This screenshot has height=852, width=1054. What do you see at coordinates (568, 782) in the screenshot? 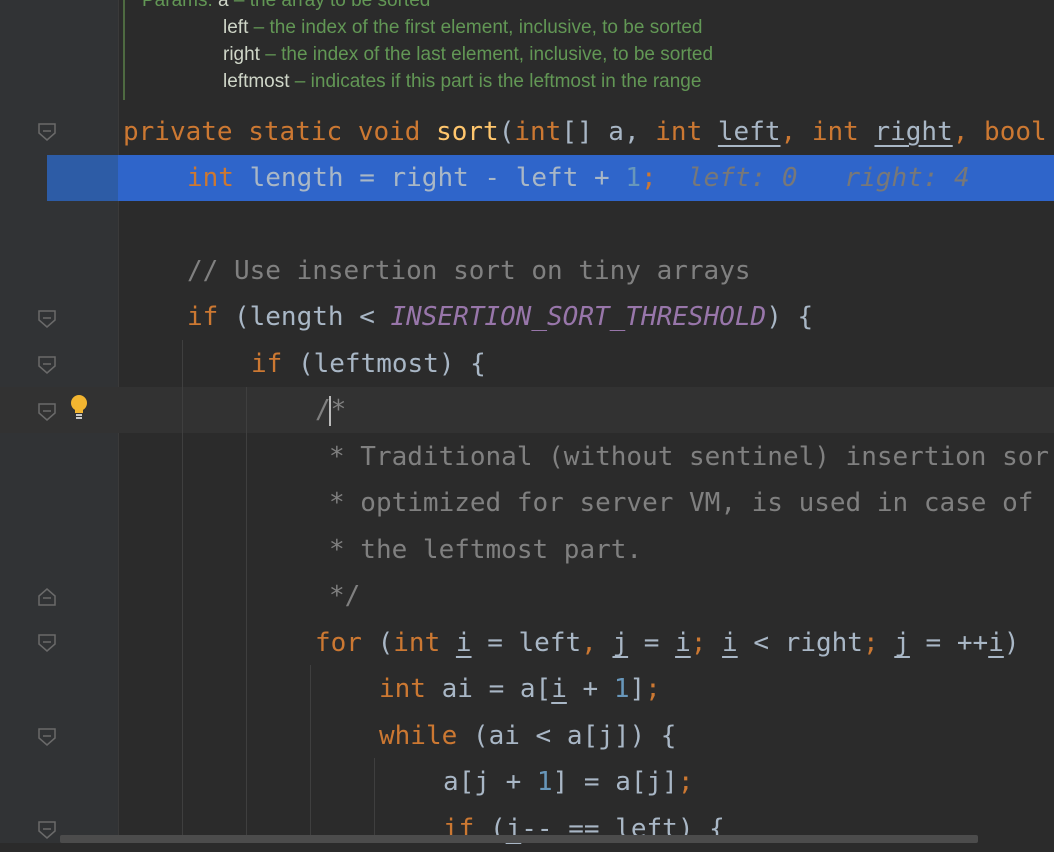
I see `code-line-assign: a[j + 1] = a[j];` at bounding box center [568, 782].